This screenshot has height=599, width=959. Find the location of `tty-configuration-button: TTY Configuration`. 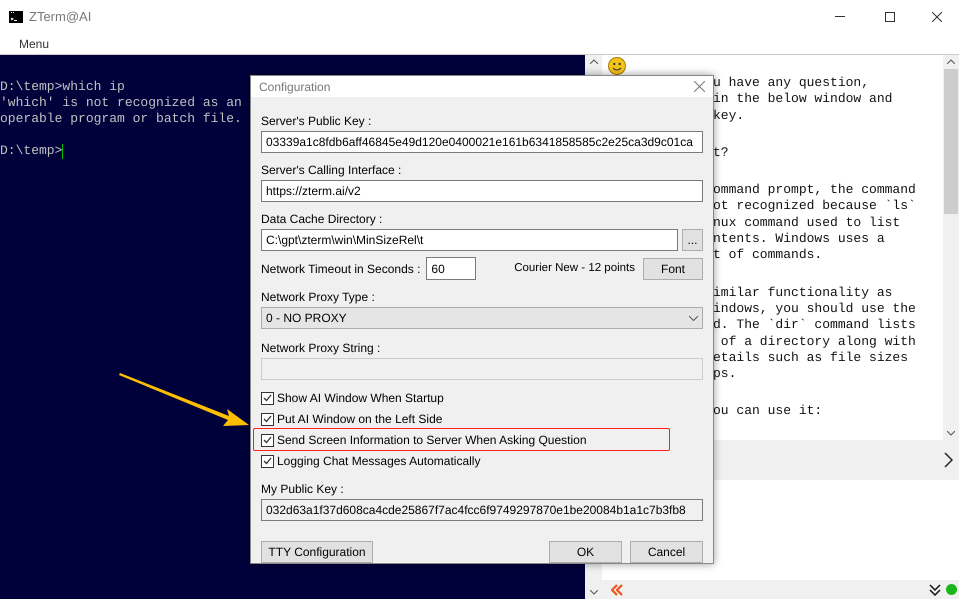

tty-configuration-button: TTY Configuration is located at coordinates (317, 552).